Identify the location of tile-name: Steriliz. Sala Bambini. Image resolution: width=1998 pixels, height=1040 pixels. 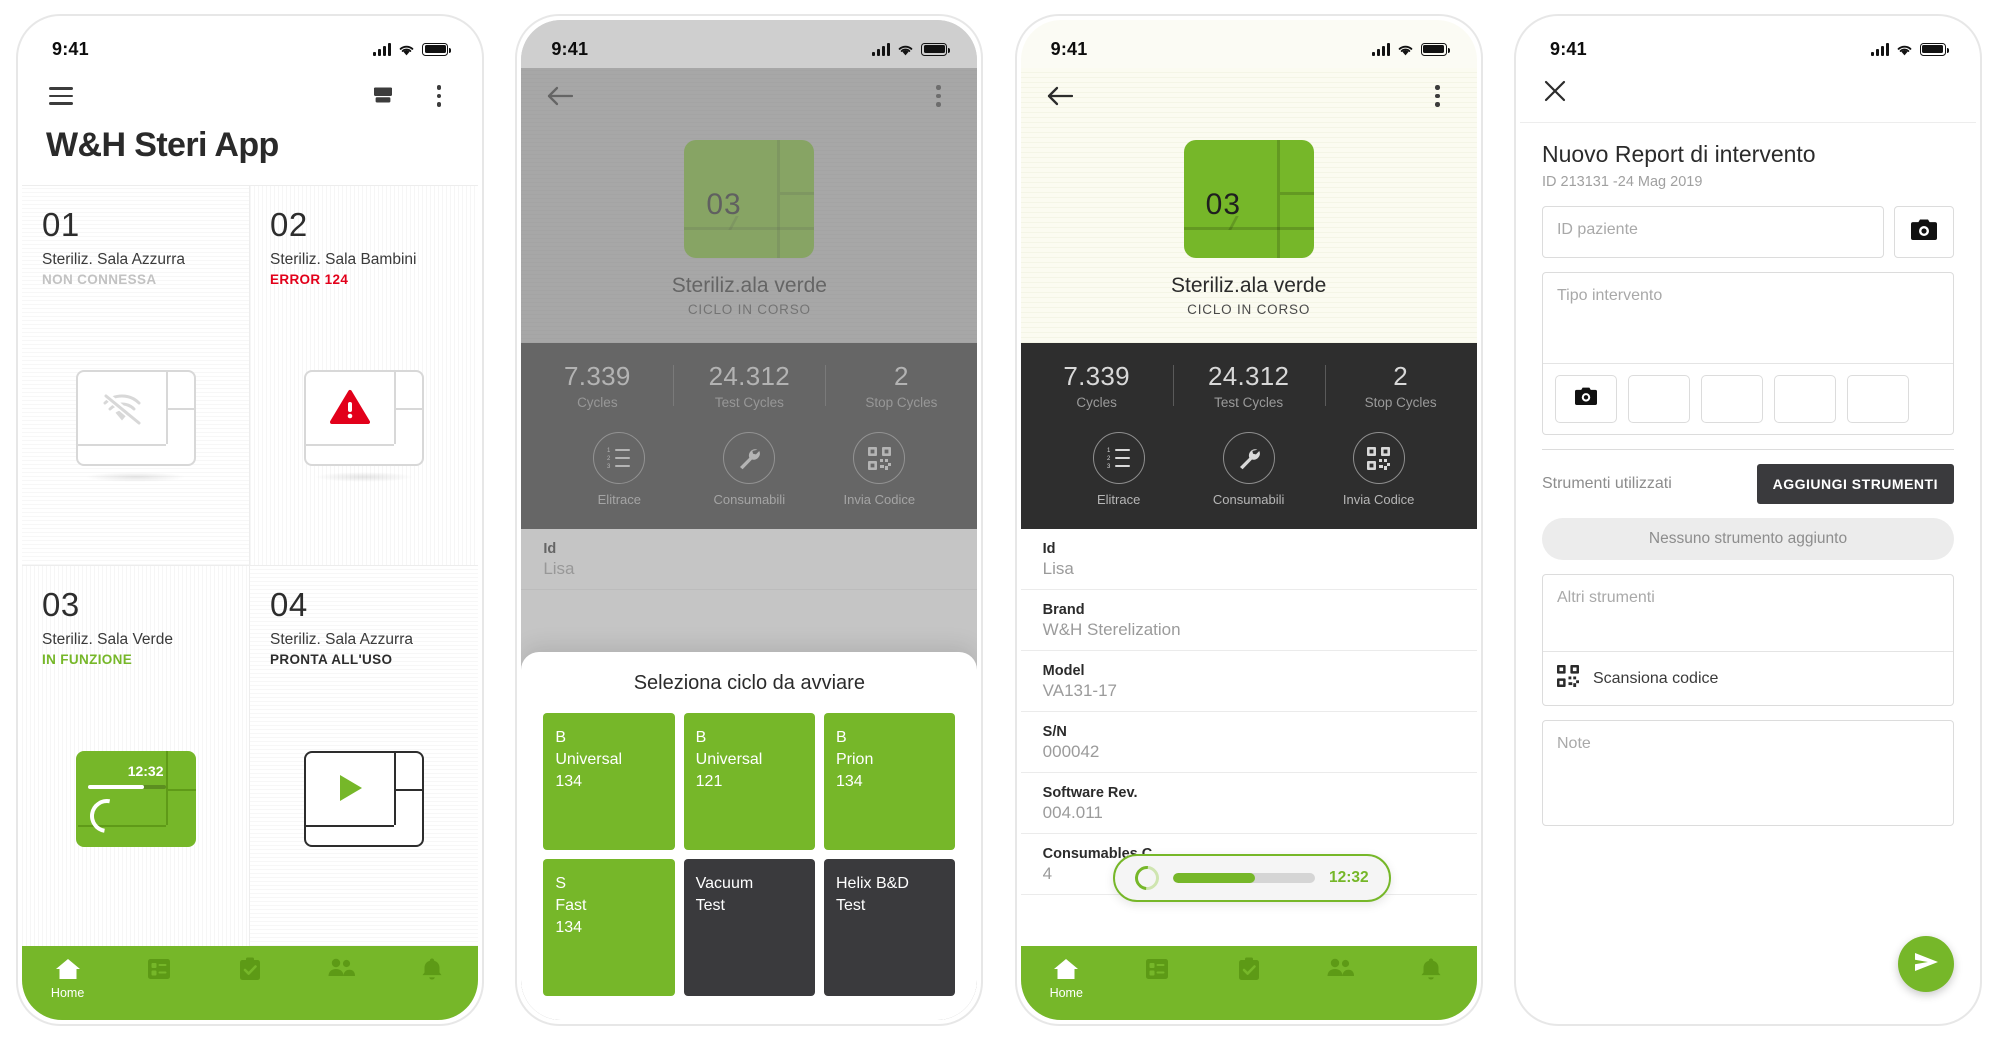
(343, 259).